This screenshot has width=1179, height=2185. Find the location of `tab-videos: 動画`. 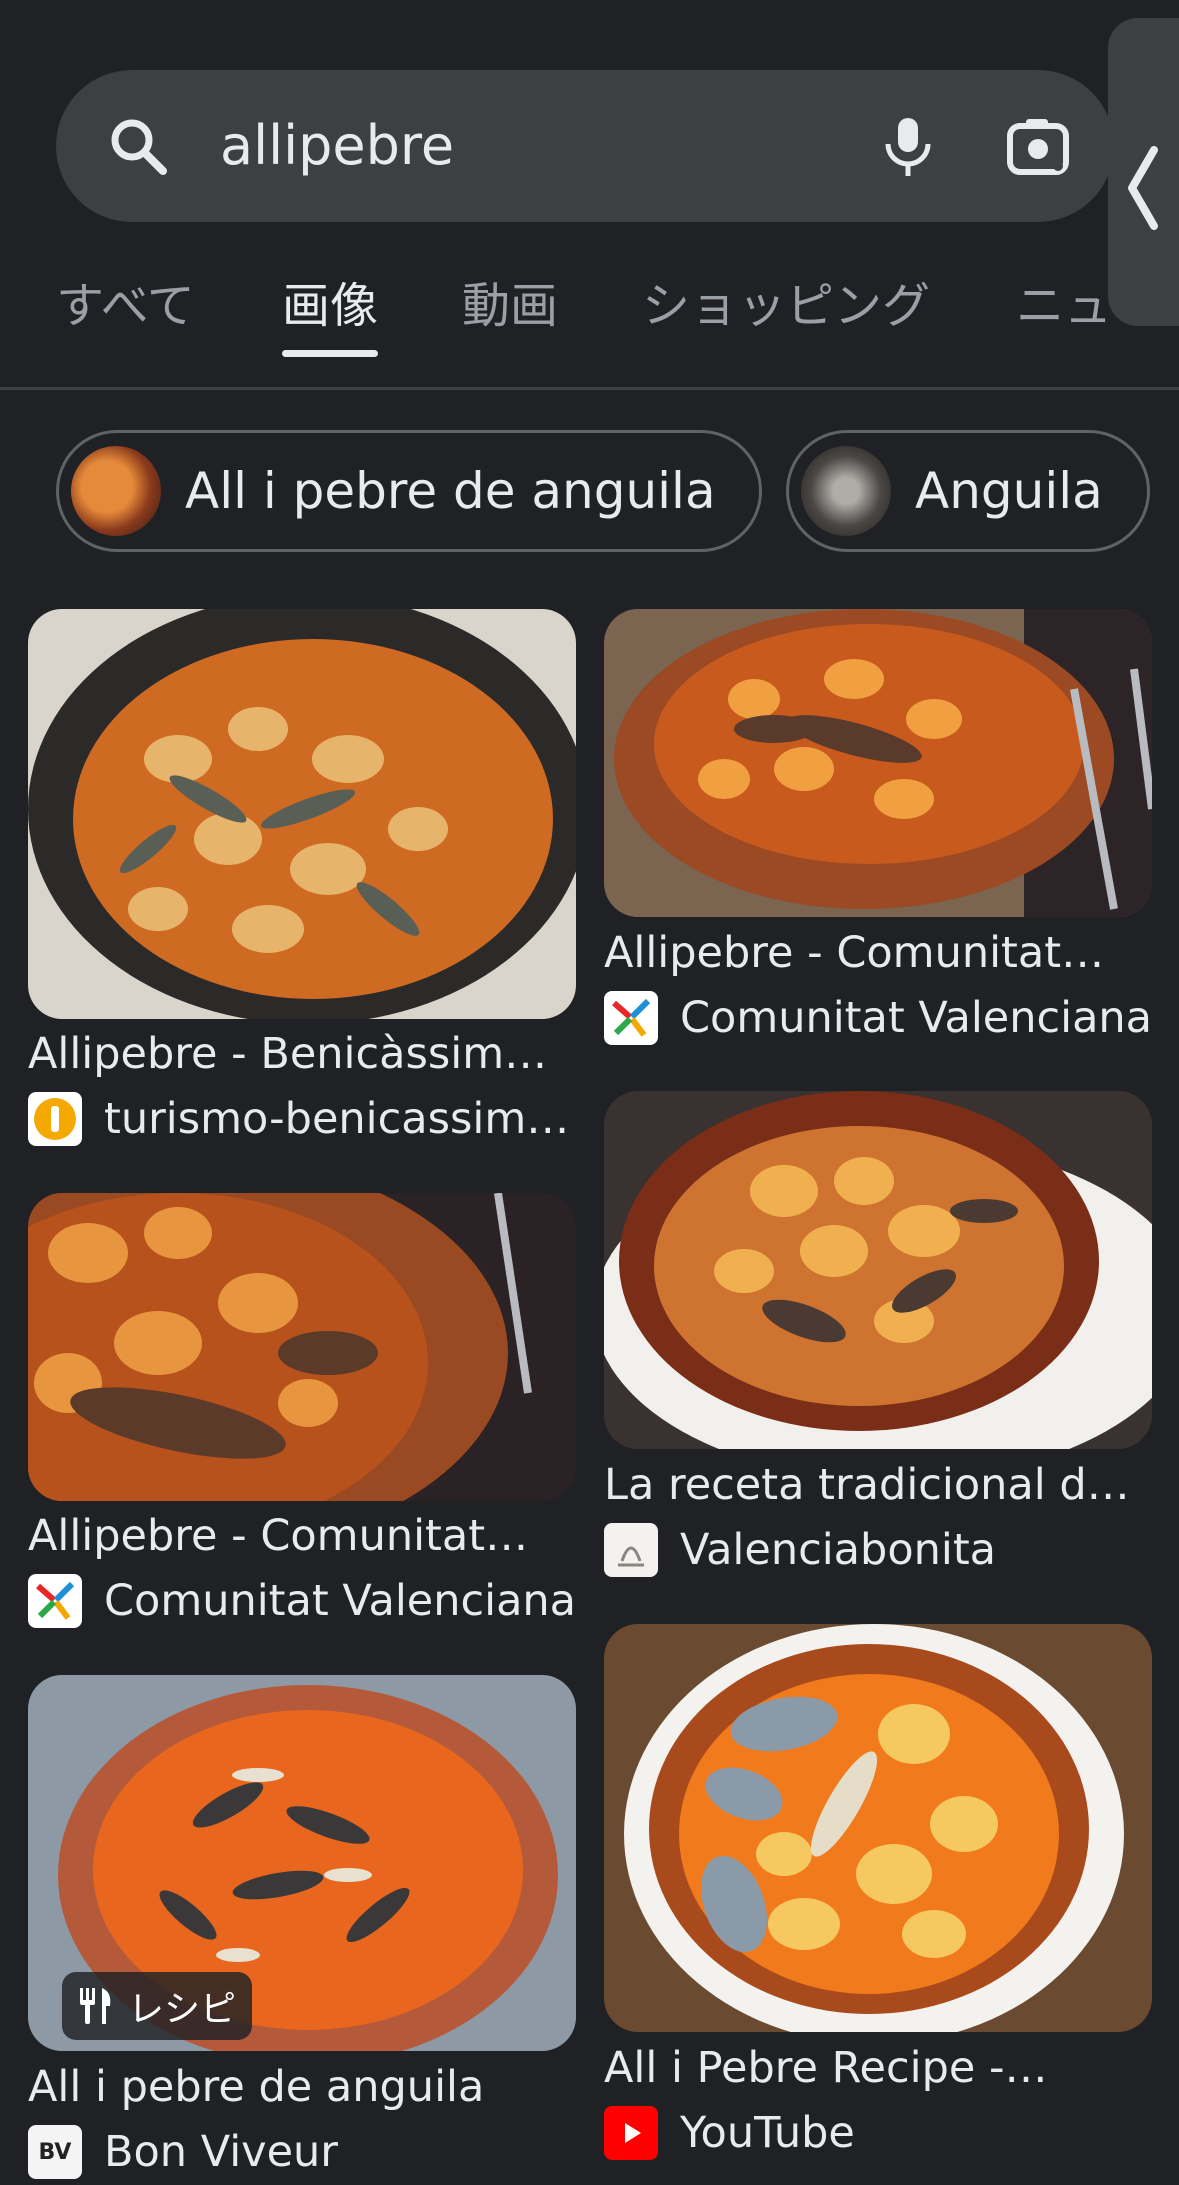

tab-videos: 動画 is located at coordinates (510, 306).